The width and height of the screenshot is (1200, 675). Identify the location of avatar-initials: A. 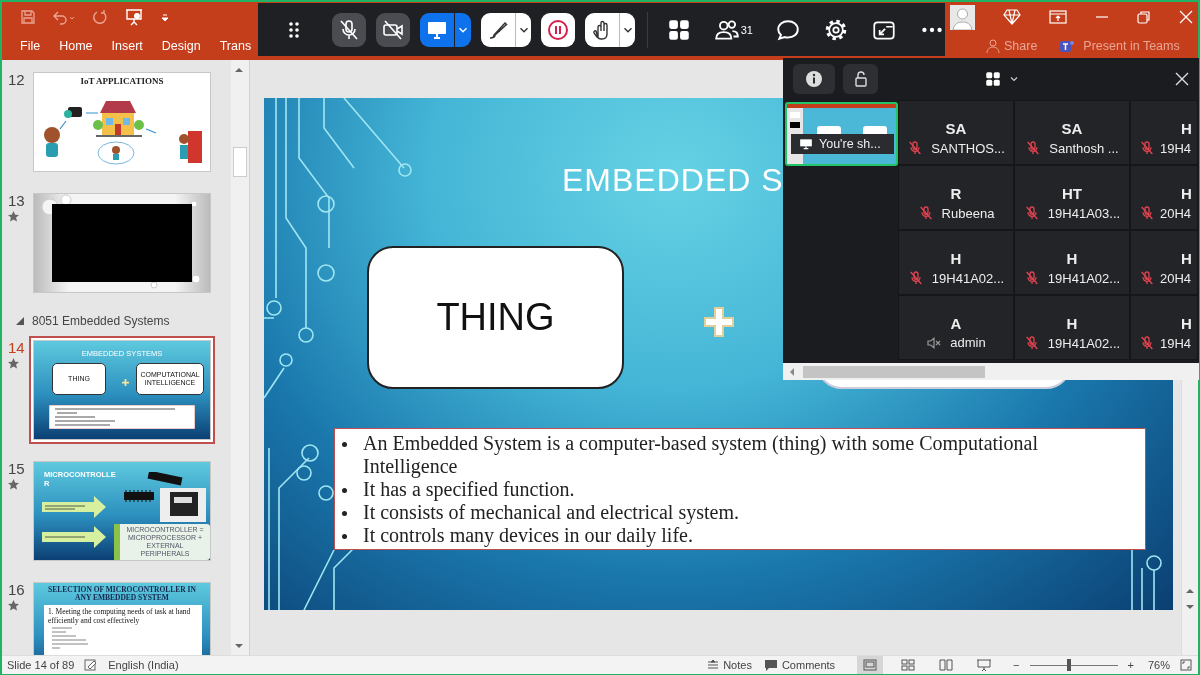
(956, 324).